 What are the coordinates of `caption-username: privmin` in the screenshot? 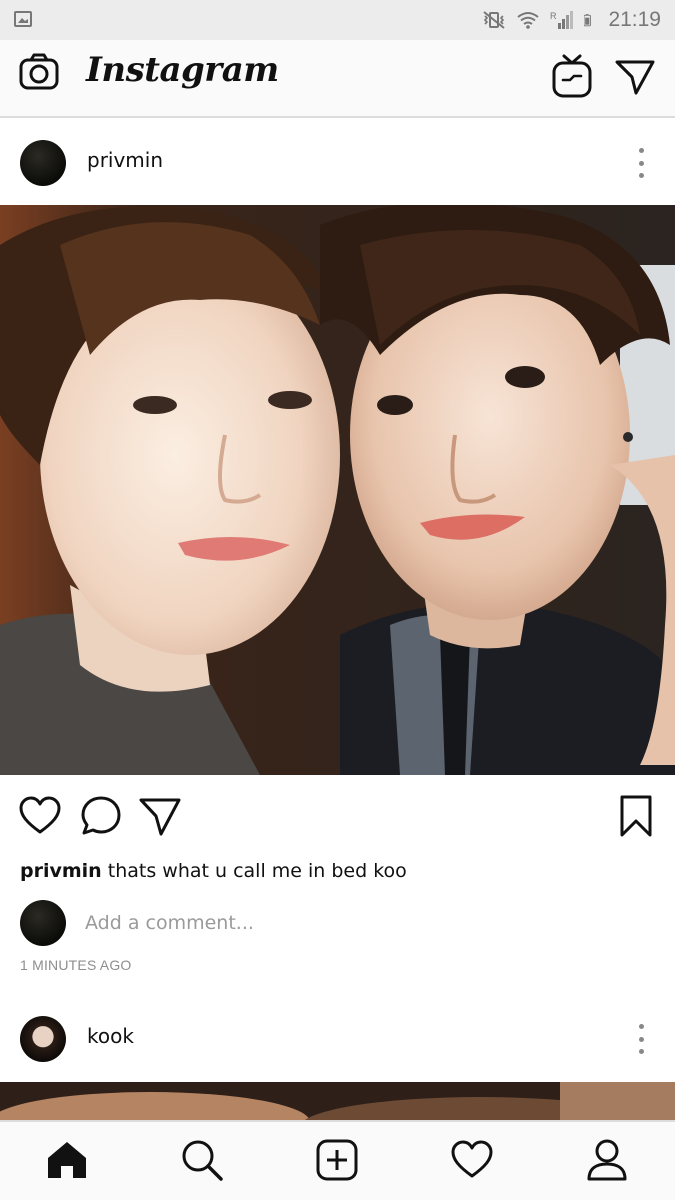 It's located at (61, 871).